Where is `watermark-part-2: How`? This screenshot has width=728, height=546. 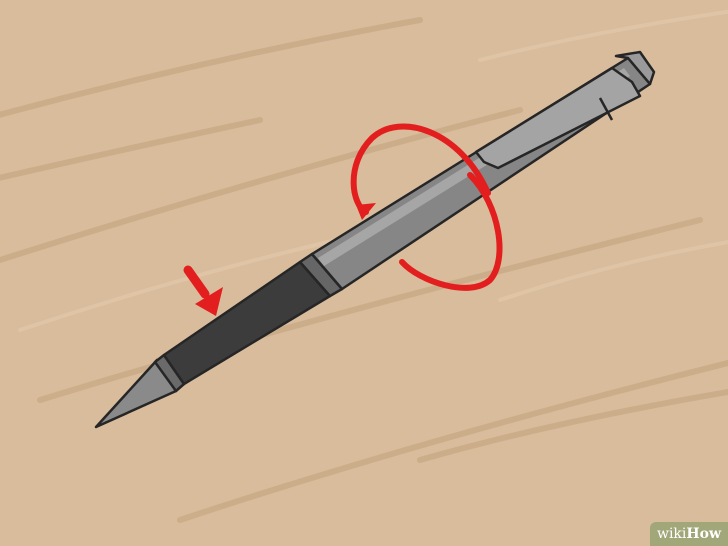
watermark-part-2: How is located at coordinates (704, 534).